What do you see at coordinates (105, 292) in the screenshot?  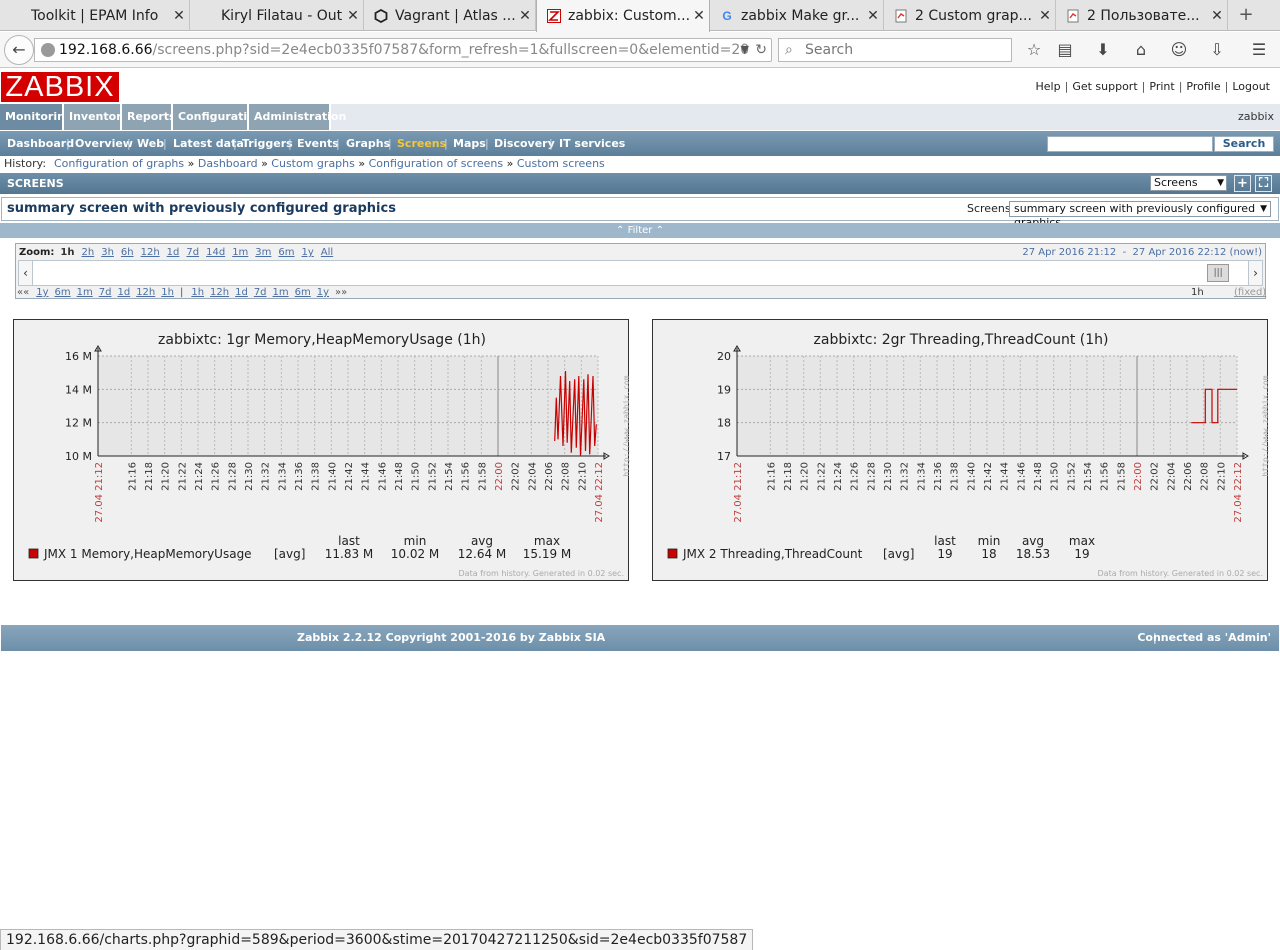 I see `navigate-back: 7d` at bounding box center [105, 292].